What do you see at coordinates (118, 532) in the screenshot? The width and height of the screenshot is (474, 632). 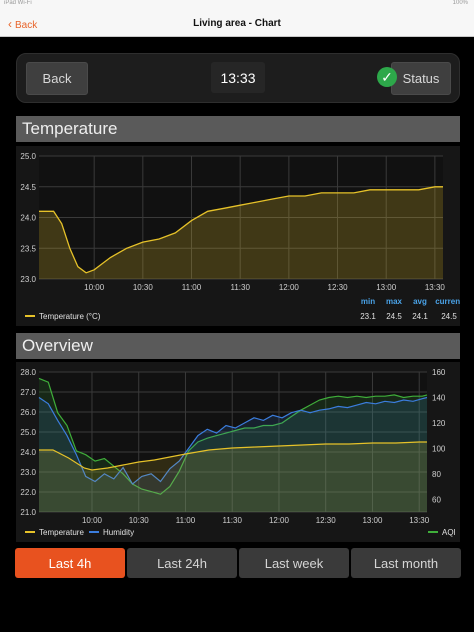 I see `legend-label-humidity: Humidity` at bounding box center [118, 532].